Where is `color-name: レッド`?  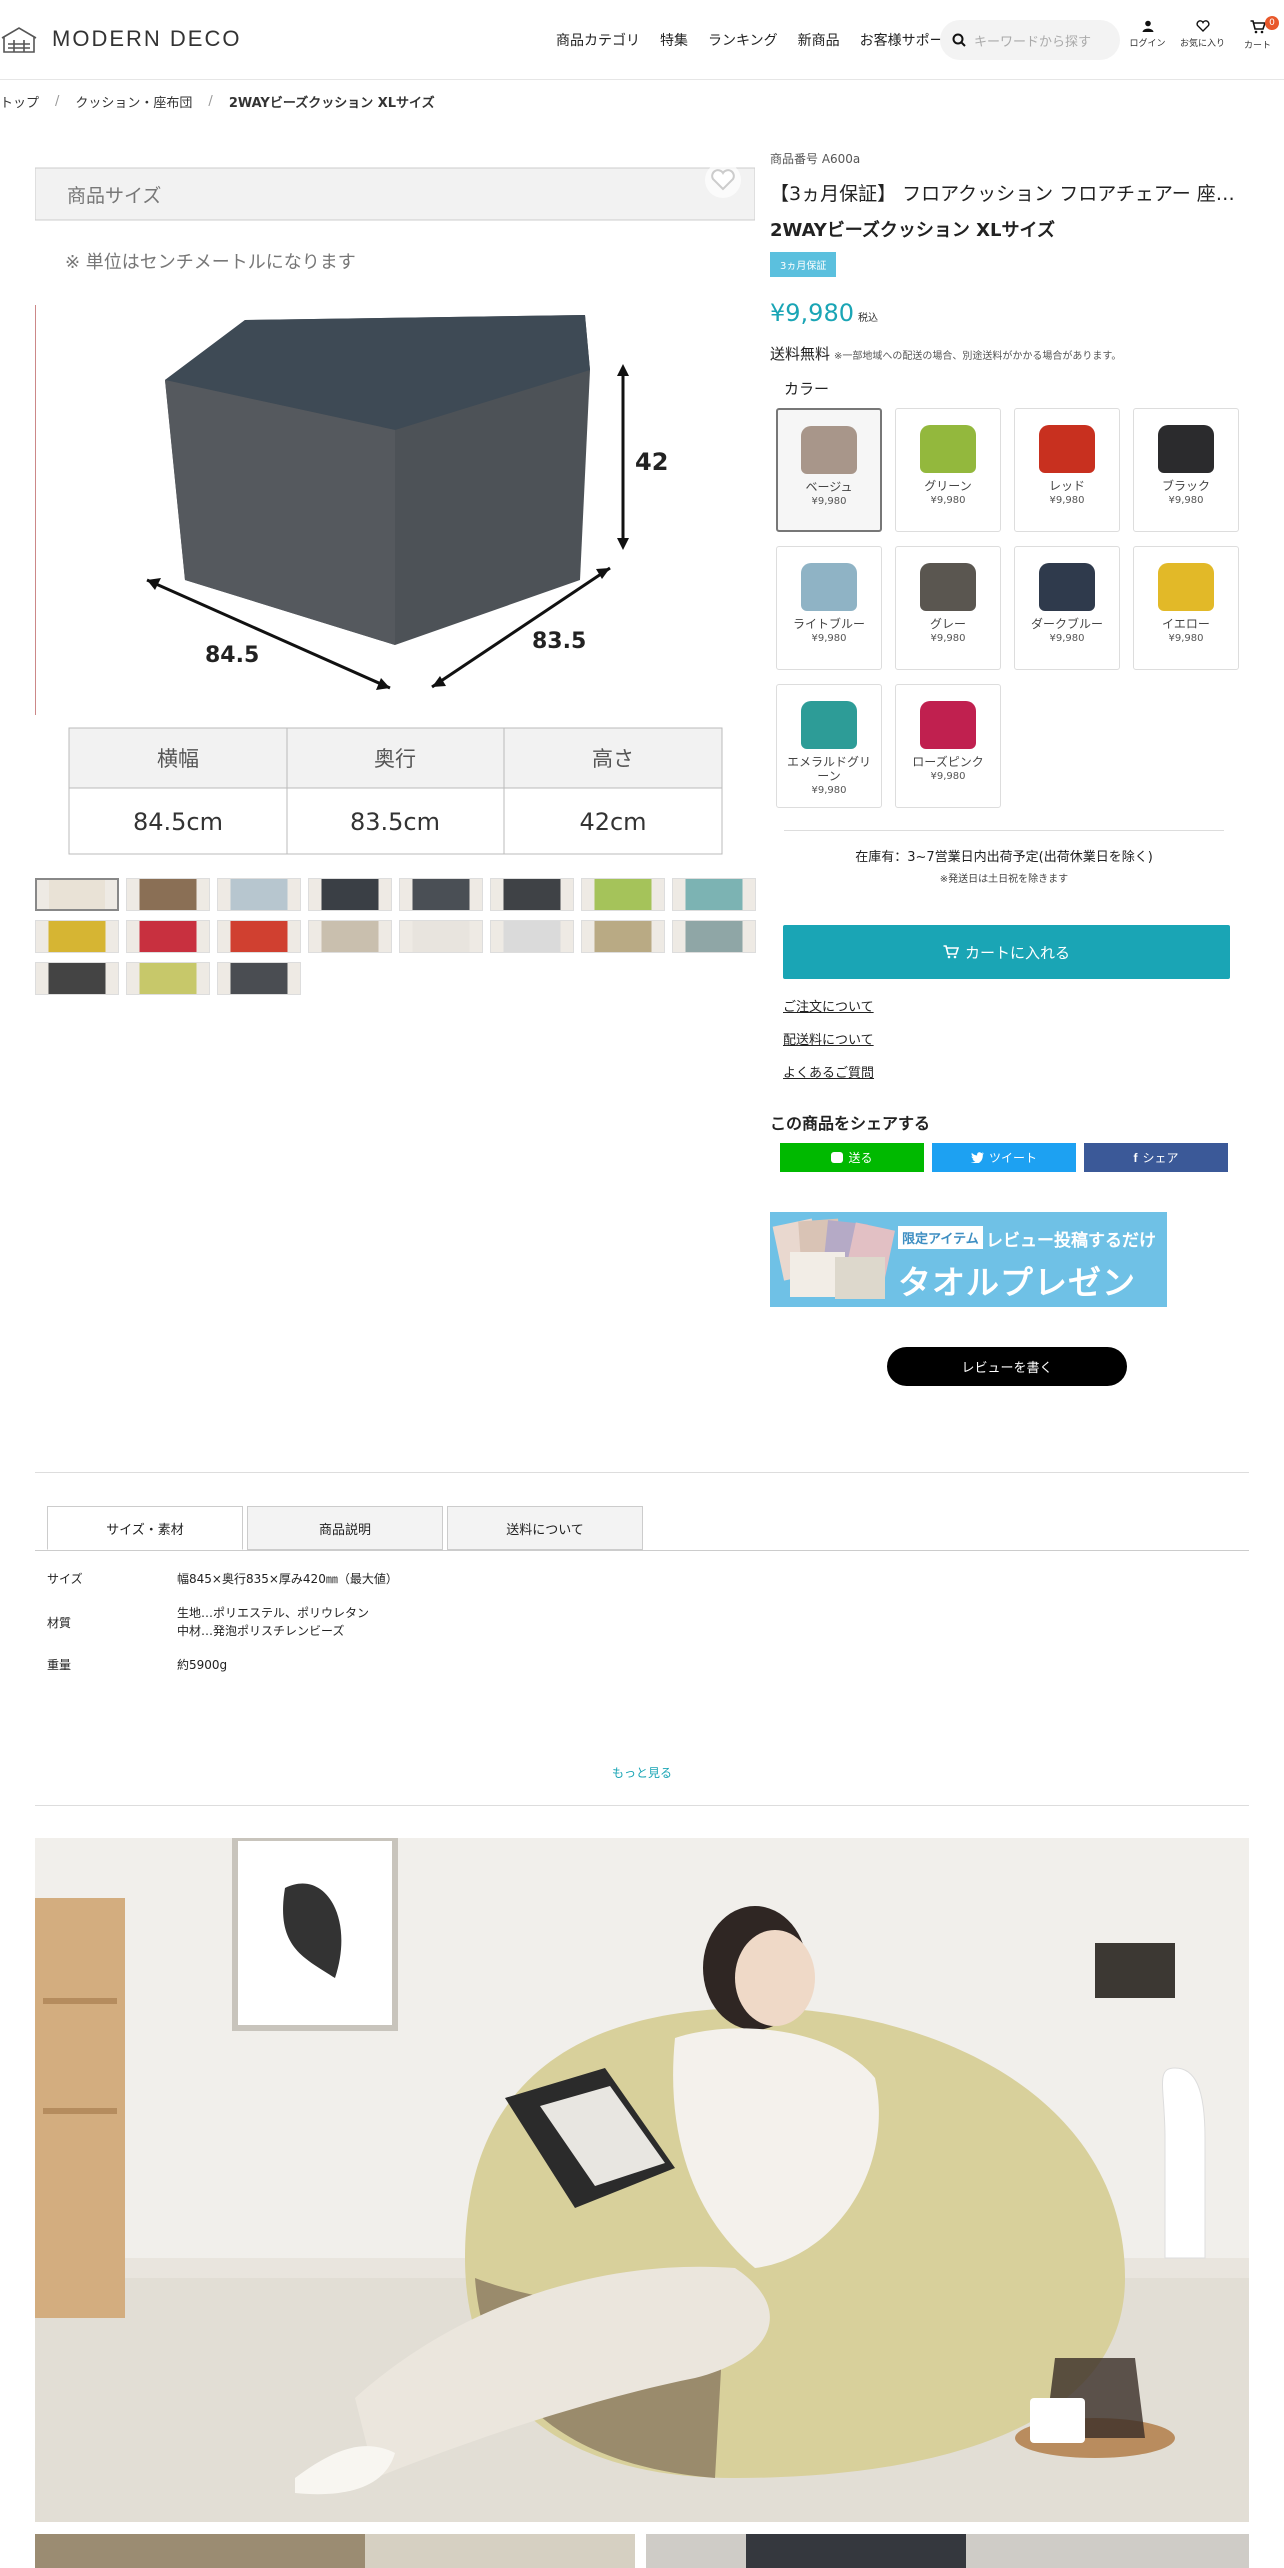
color-name: レッド is located at coordinates (1066, 486).